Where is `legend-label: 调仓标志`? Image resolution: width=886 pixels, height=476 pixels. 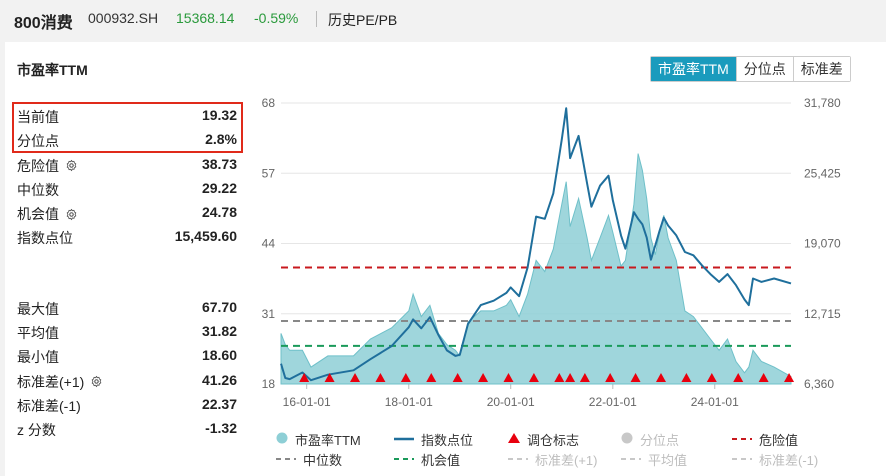 legend-label: 调仓标志 is located at coordinates (553, 440).